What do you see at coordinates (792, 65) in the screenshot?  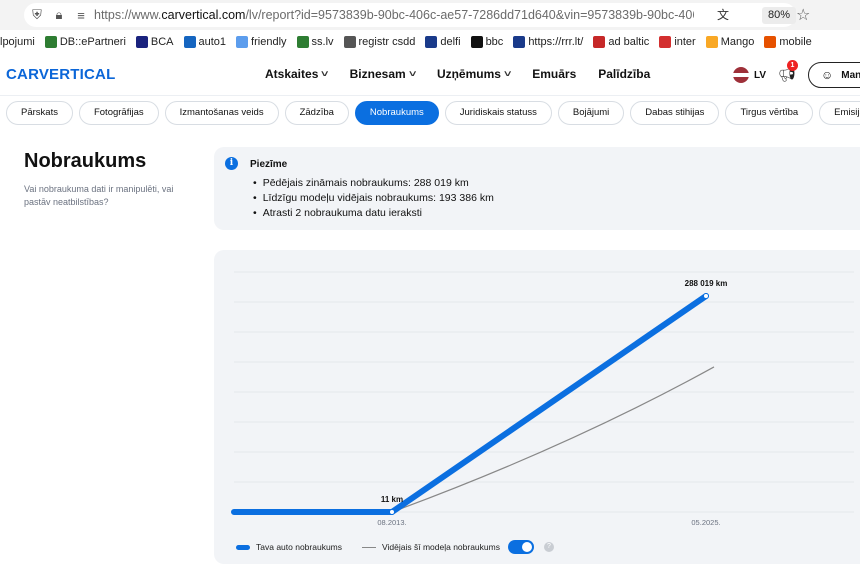 I see `notification-badge: 1` at bounding box center [792, 65].